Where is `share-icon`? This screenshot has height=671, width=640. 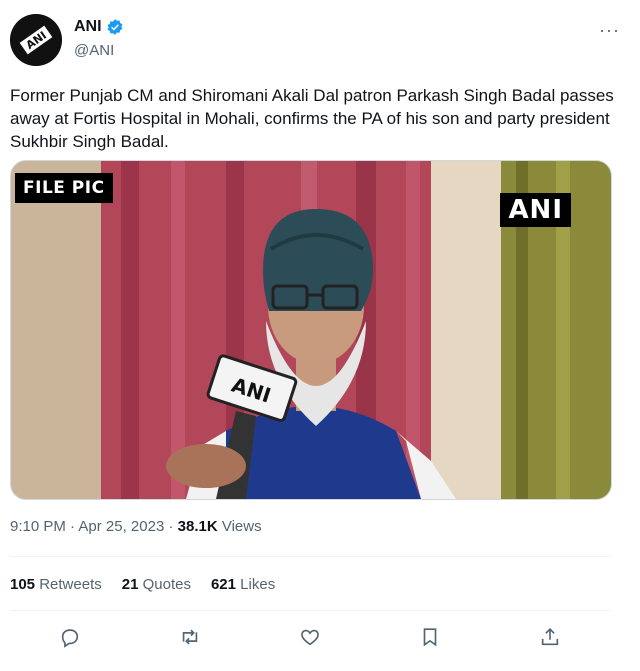 share-icon is located at coordinates (550, 637).